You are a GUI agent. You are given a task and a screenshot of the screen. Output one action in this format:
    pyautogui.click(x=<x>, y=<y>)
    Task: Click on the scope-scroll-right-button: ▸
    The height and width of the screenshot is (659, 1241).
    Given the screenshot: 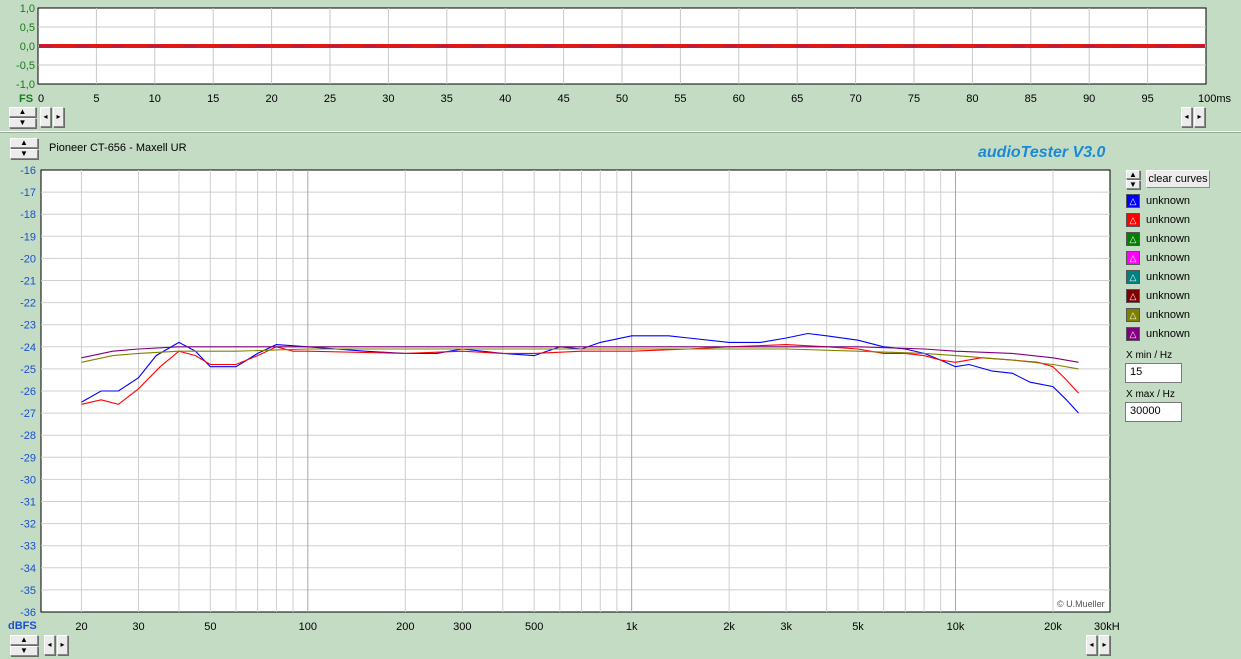 What is the action you would take?
    pyautogui.click(x=58, y=117)
    